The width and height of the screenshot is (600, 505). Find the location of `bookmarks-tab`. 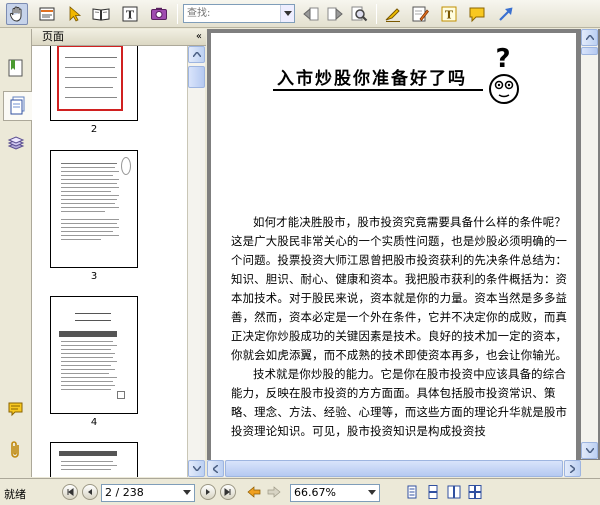

bookmarks-tab is located at coordinates (16, 68).